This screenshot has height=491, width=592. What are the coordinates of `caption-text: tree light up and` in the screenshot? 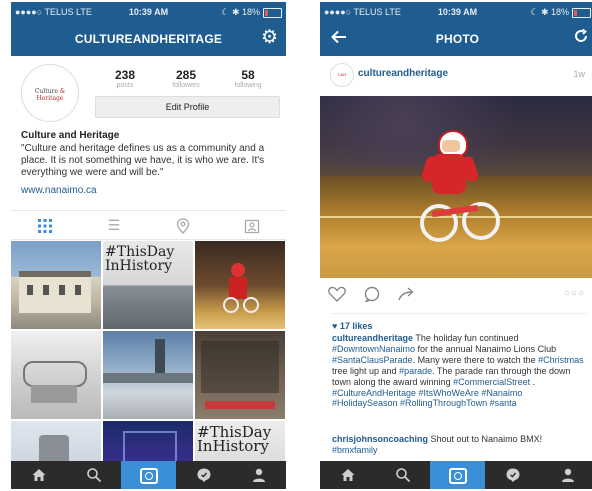 It's located at (366, 370).